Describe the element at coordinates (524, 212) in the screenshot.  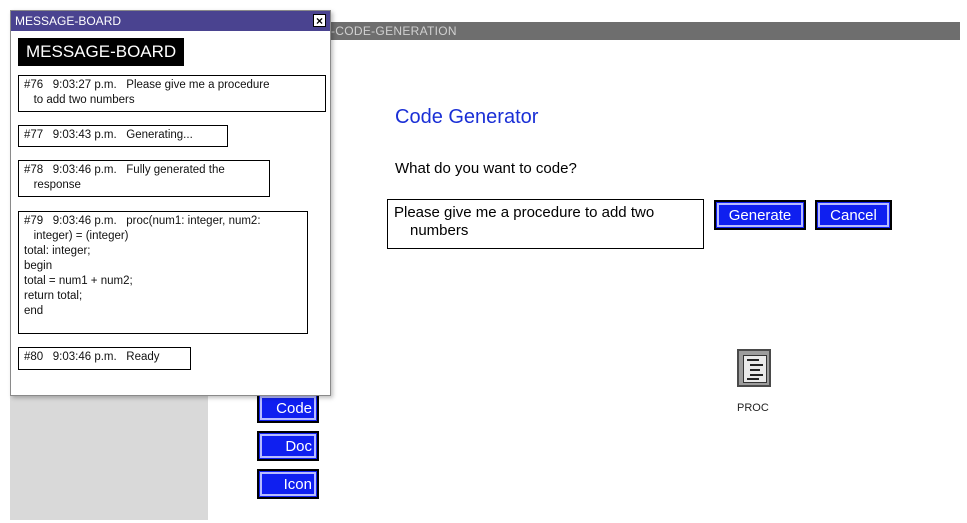
I see `input-text-line-1: Please give me a procedure to add two` at that location.